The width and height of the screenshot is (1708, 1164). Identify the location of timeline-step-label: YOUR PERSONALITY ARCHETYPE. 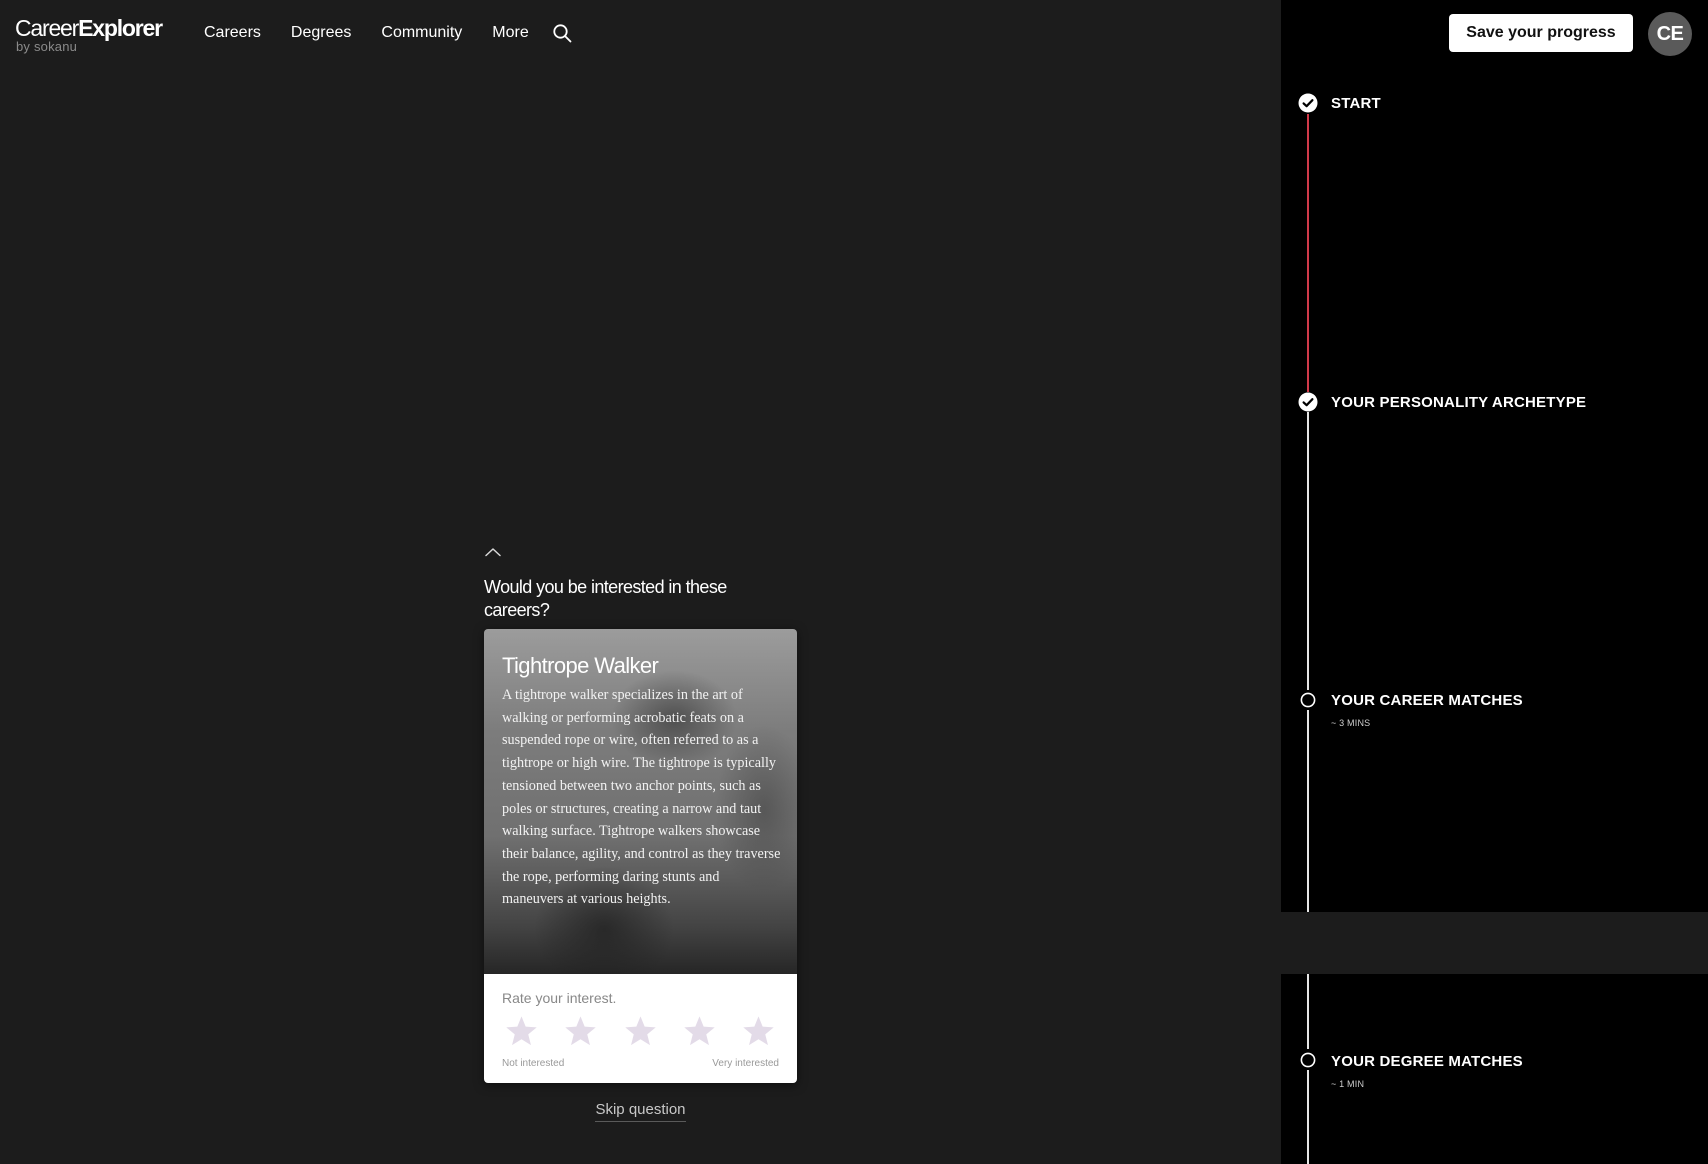
(1459, 402).